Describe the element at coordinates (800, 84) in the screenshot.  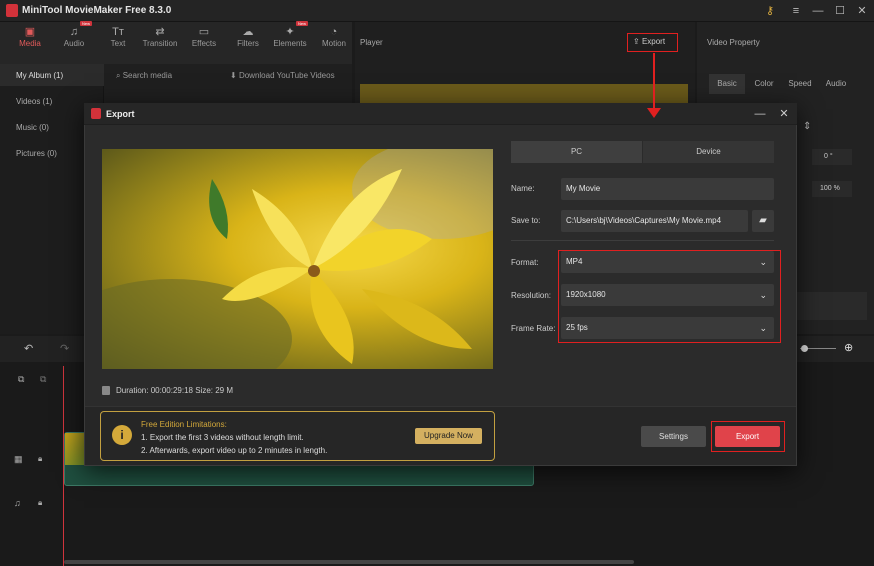
I see `prop-tab-speed: Speed` at that location.